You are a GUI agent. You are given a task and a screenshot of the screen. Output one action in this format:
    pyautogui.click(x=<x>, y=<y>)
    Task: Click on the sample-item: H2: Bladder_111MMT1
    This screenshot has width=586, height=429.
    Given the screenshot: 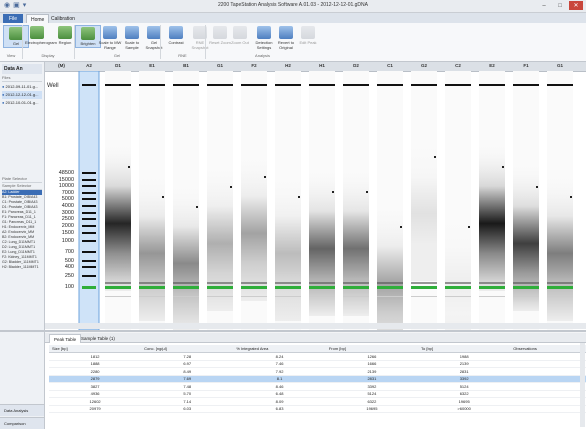 What is the action you would take?
    pyautogui.click(x=22, y=267)
    